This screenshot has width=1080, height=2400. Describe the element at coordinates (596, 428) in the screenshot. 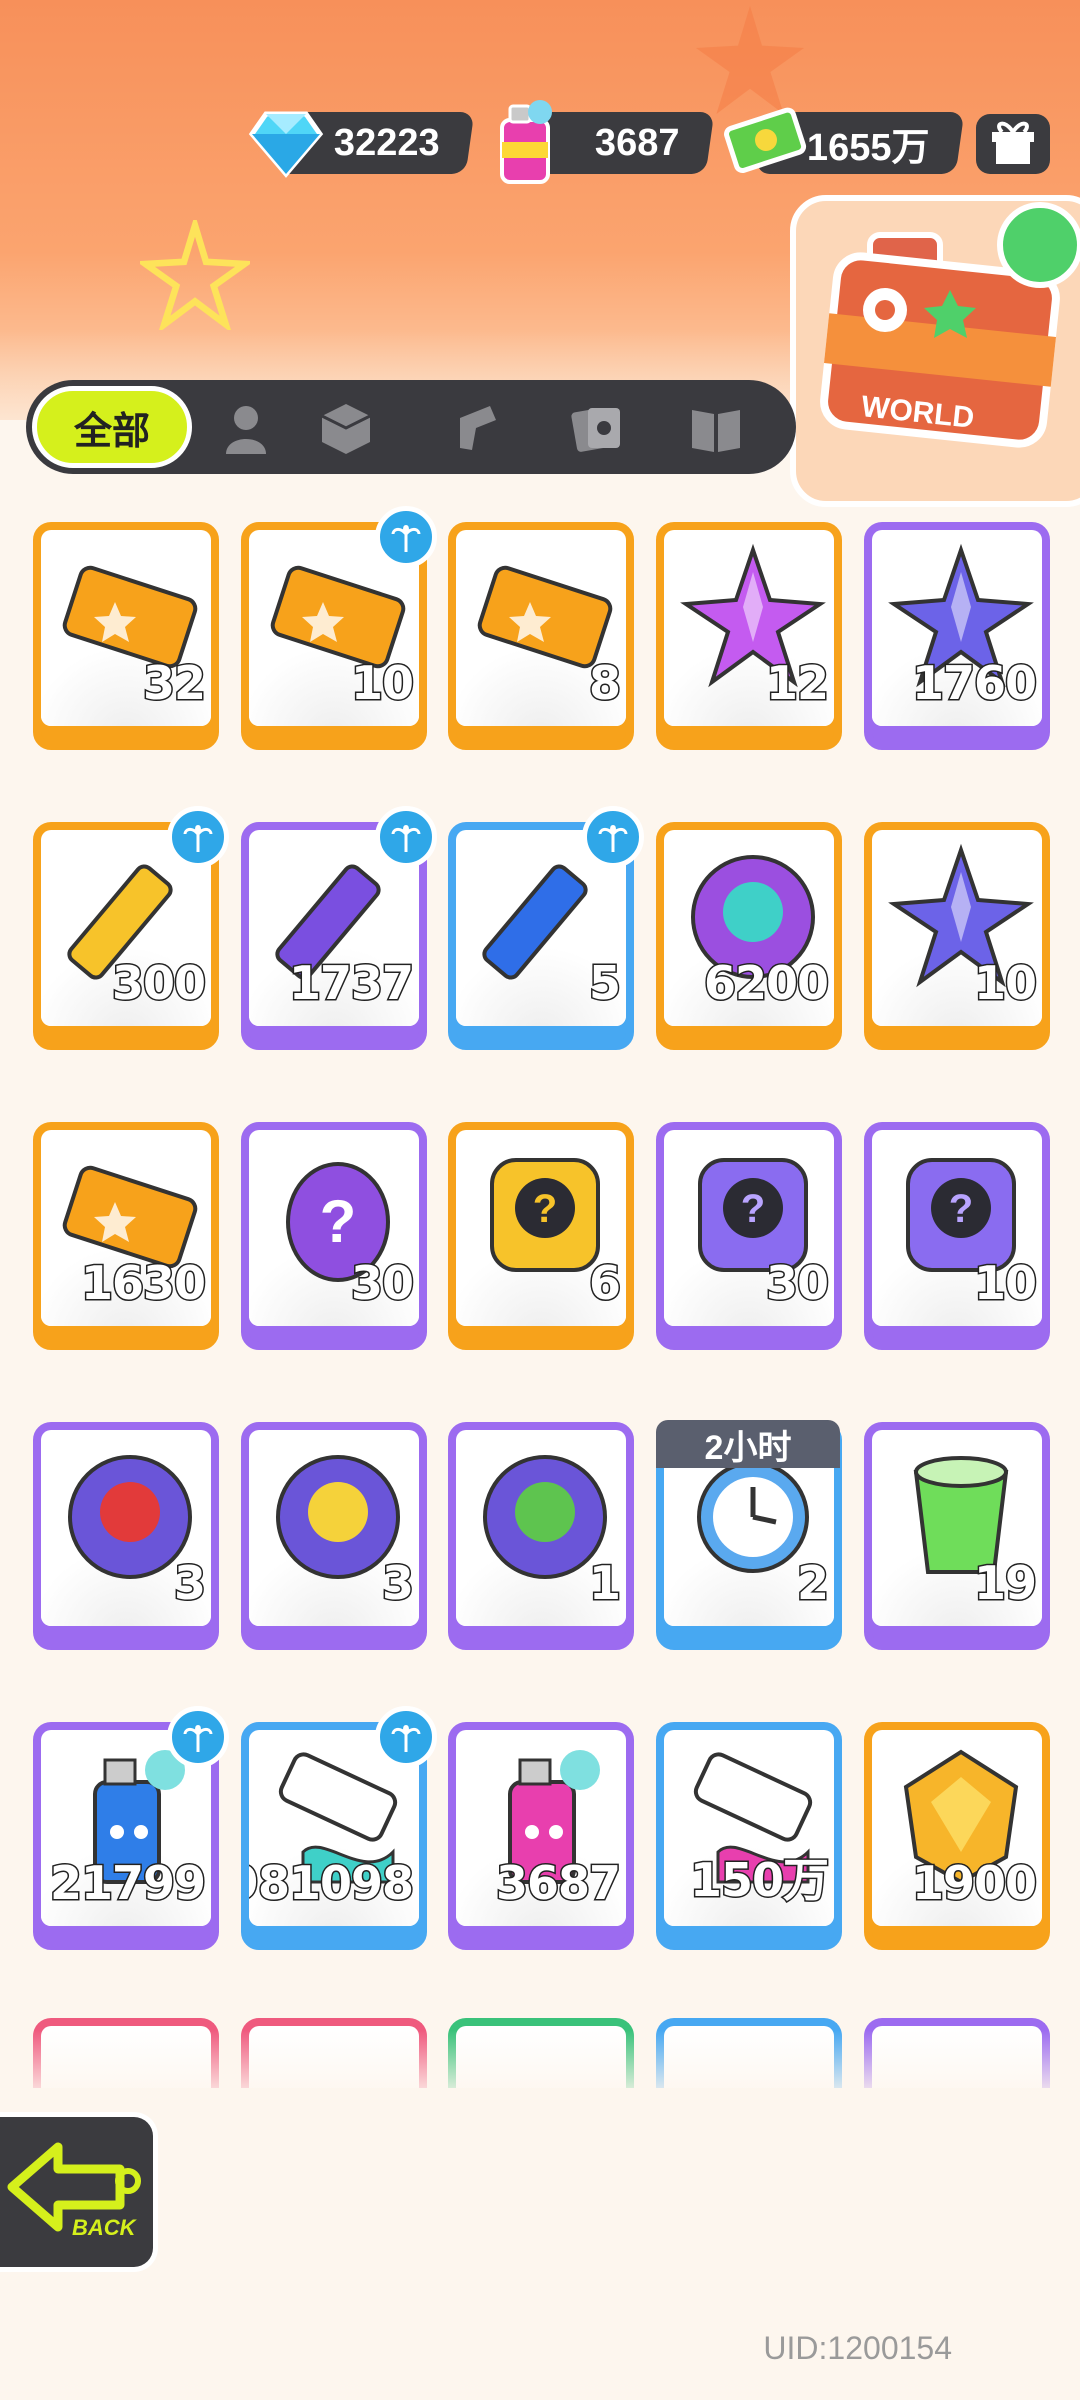

I see `card-pack-icon` at that location.